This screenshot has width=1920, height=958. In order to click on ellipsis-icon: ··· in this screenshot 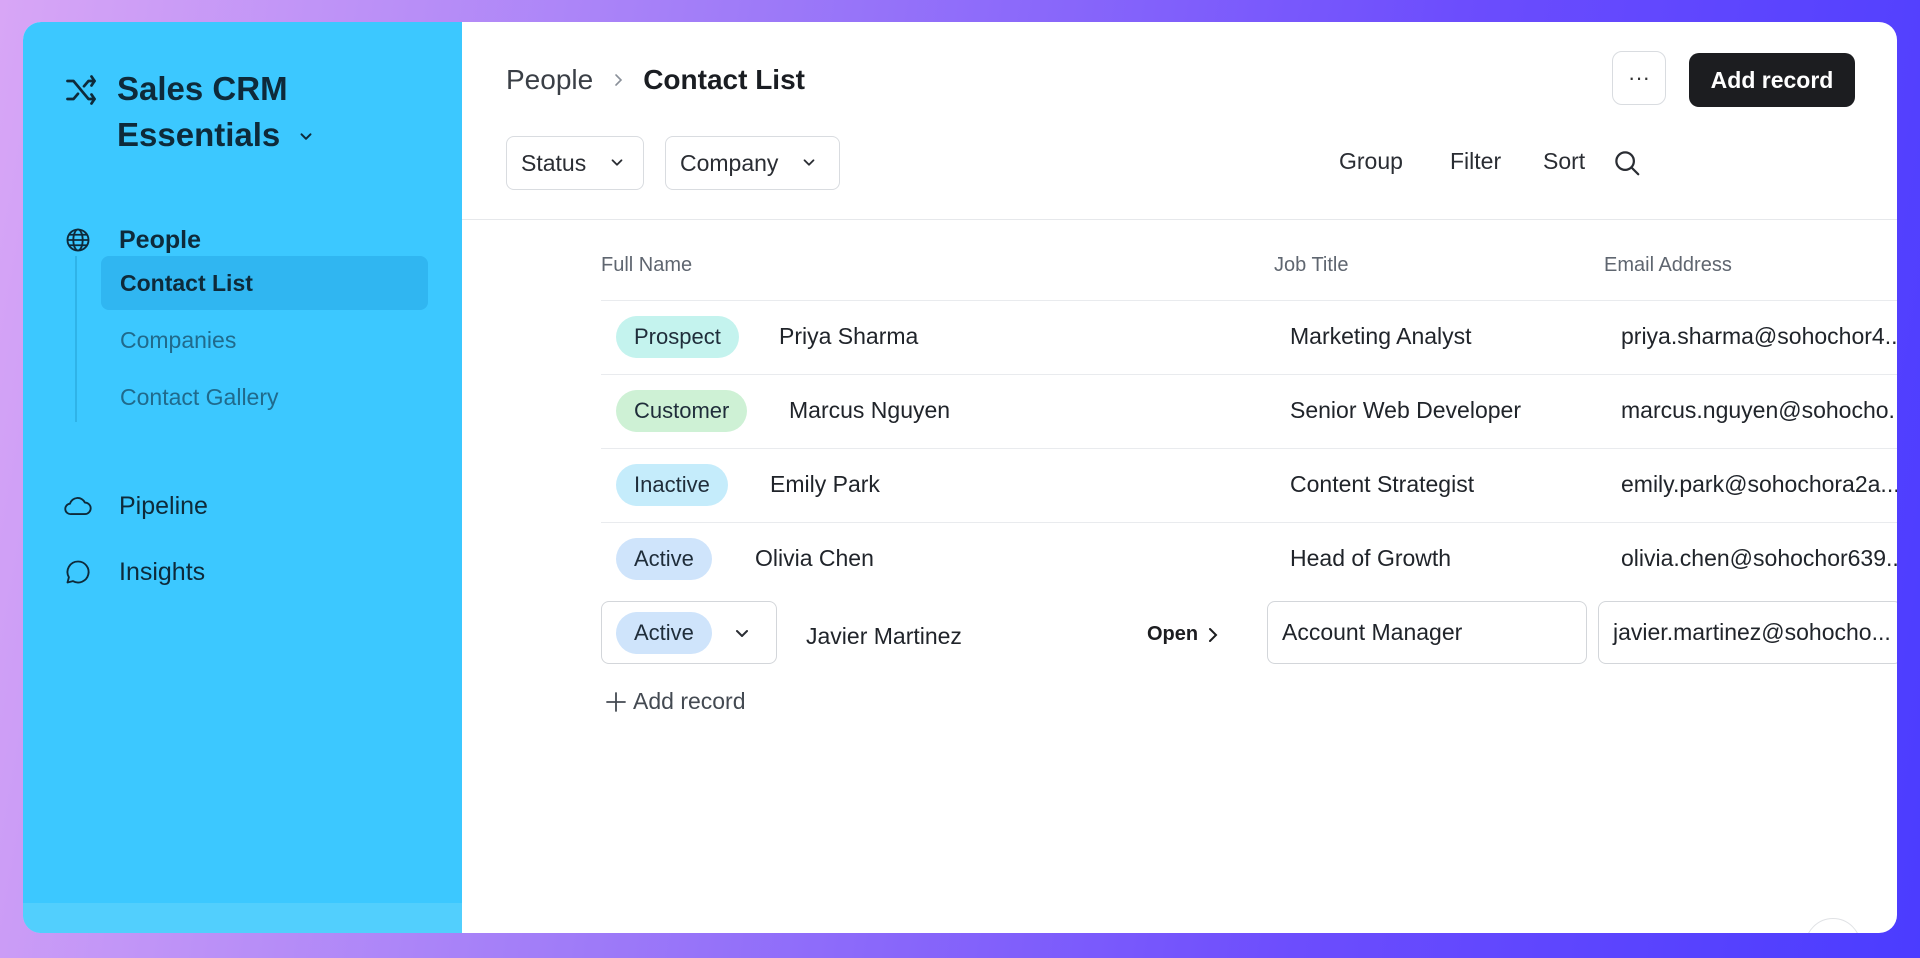, I will do `click(1639, 77)`.